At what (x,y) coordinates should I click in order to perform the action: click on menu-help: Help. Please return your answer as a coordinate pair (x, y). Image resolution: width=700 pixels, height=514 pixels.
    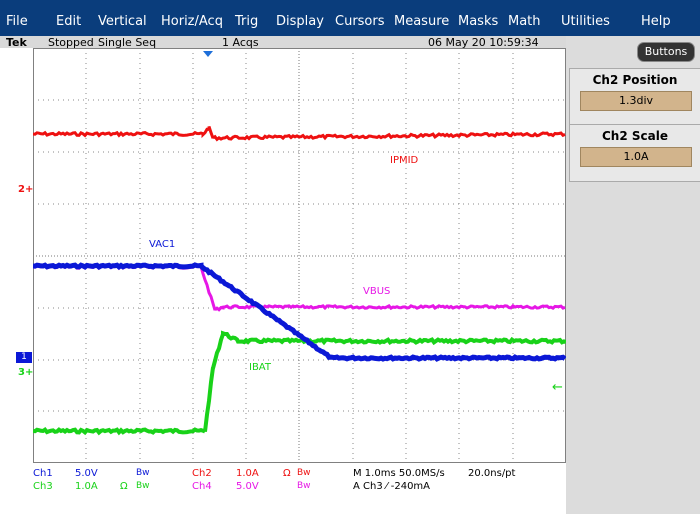
    Looking at the image, I should click on (656, 18).